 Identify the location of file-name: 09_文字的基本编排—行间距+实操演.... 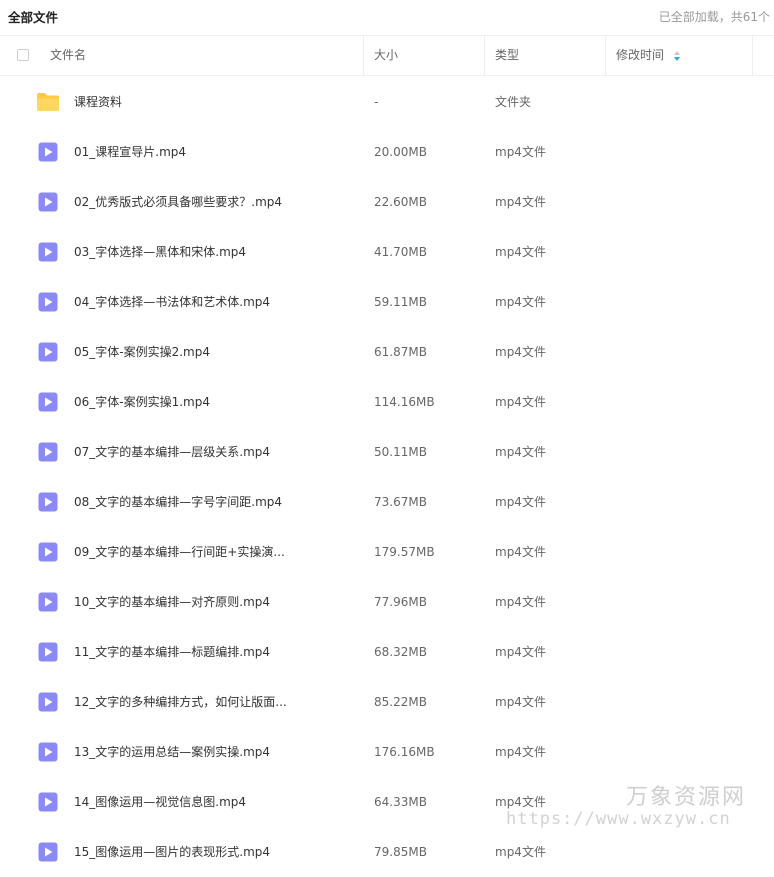
(179, 552).